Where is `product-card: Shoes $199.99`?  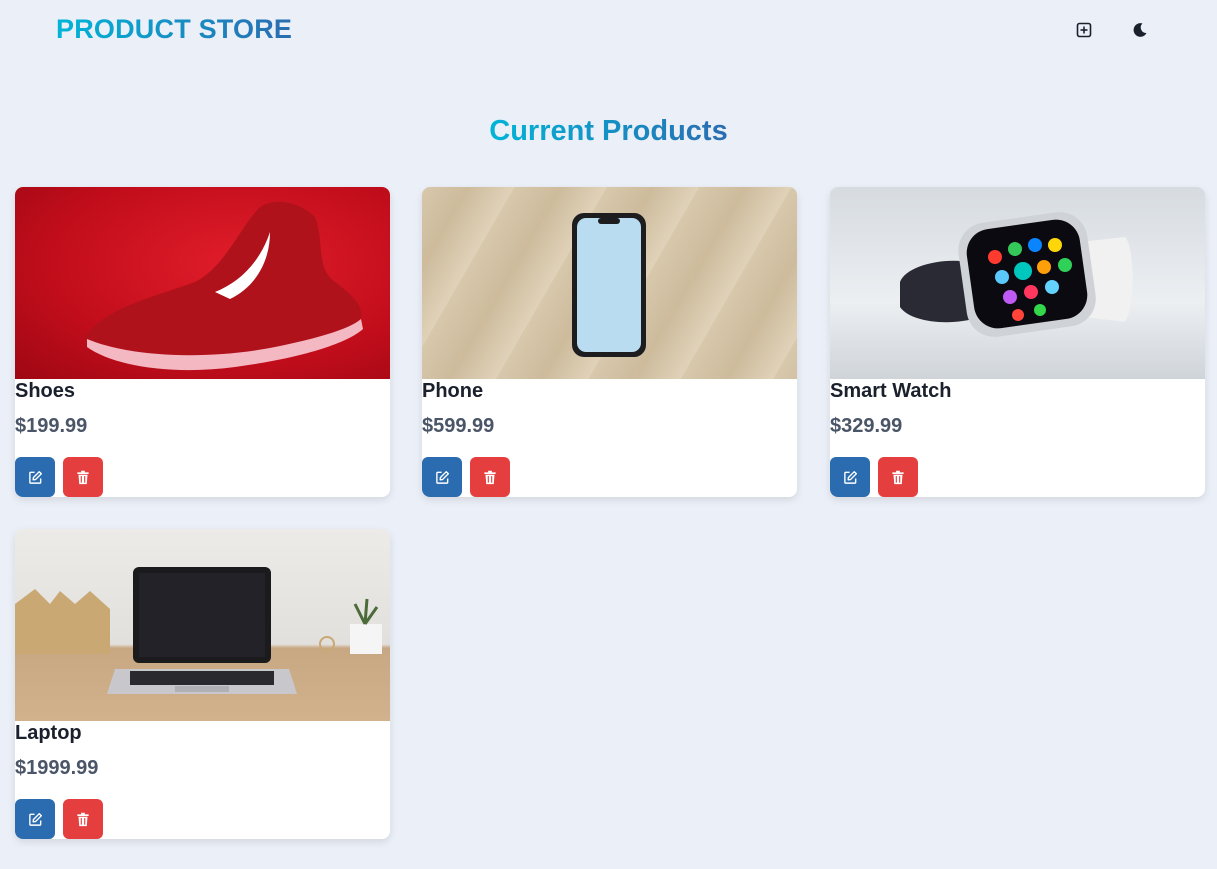 product-card: Shoes $199.99 is located at coordinates (202, 342).